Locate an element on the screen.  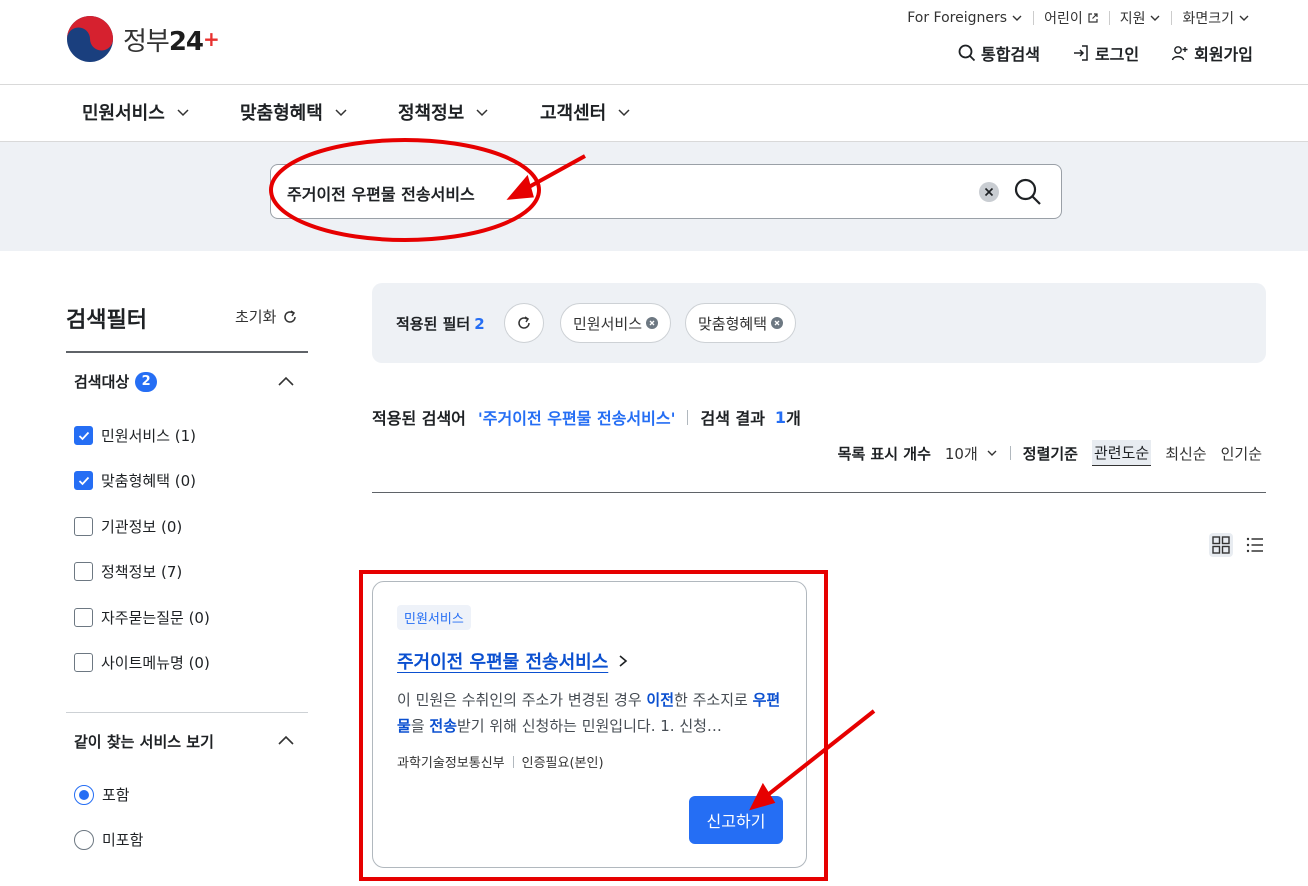
list-view-button is located at coordinates (1255, 545).